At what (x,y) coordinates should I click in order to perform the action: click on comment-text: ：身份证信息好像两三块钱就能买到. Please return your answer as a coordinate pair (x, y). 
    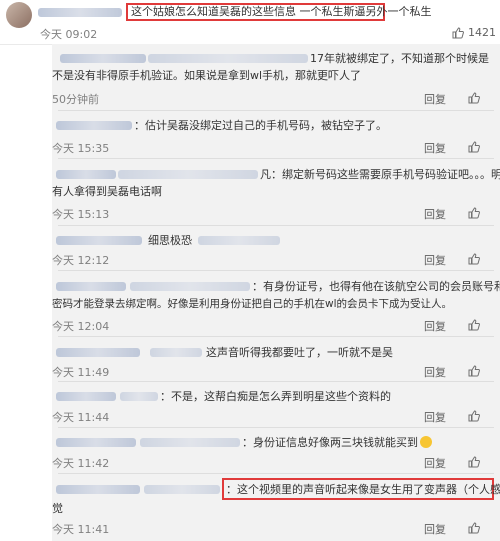
    Looking at the image, I should click on (337, 442).